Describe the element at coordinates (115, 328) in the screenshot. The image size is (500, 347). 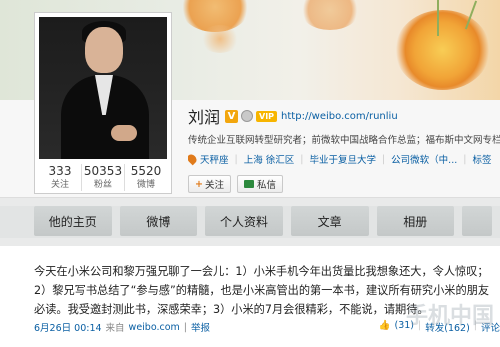
I see `post-source-prefix: 来自` at that location.